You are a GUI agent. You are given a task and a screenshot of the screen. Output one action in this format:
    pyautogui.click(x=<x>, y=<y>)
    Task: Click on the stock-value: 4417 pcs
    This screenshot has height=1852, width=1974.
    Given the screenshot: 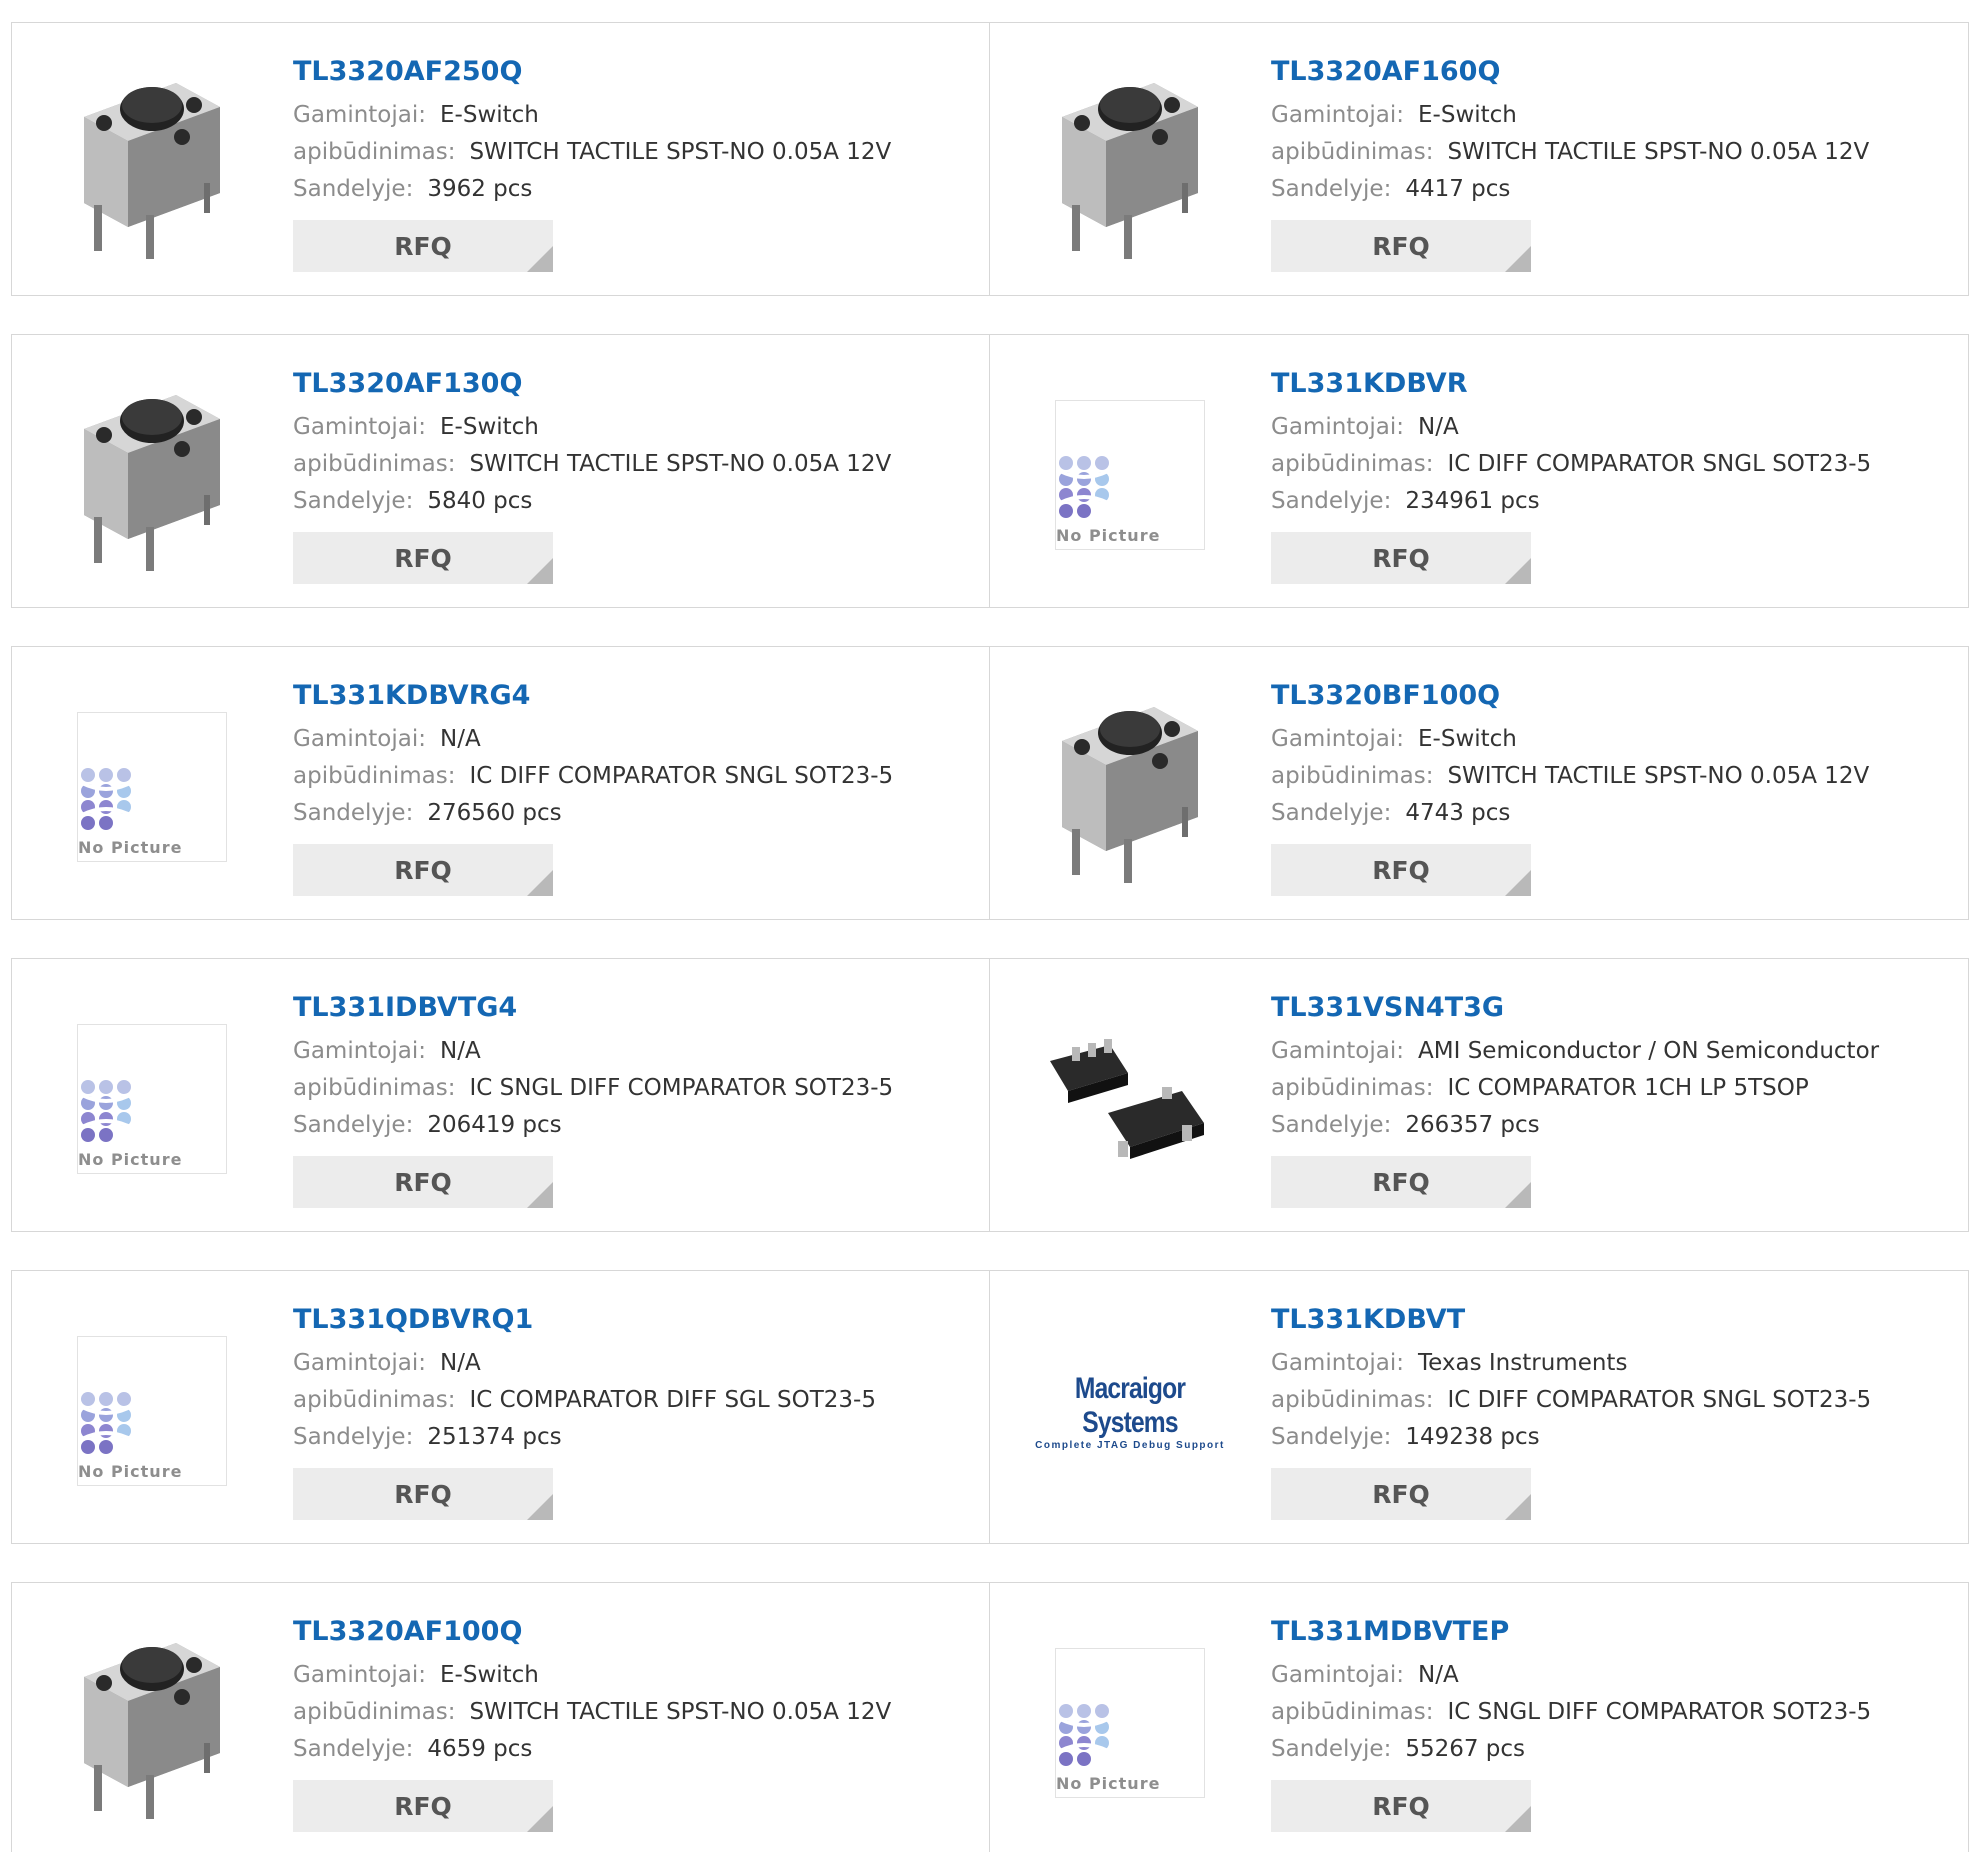 What is the action you would take?
    pyautogui.click(x=1458, y=189)
    